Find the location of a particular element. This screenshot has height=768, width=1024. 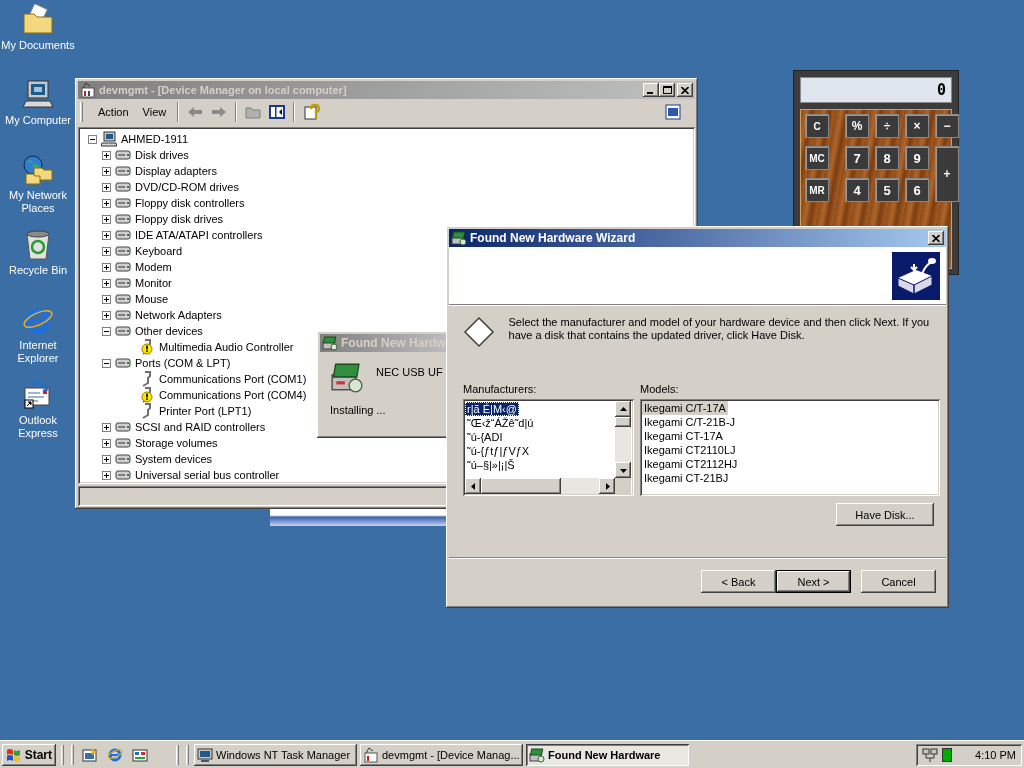

tree-item-label: AHMED-1911 is located at coordinates (155, 139).